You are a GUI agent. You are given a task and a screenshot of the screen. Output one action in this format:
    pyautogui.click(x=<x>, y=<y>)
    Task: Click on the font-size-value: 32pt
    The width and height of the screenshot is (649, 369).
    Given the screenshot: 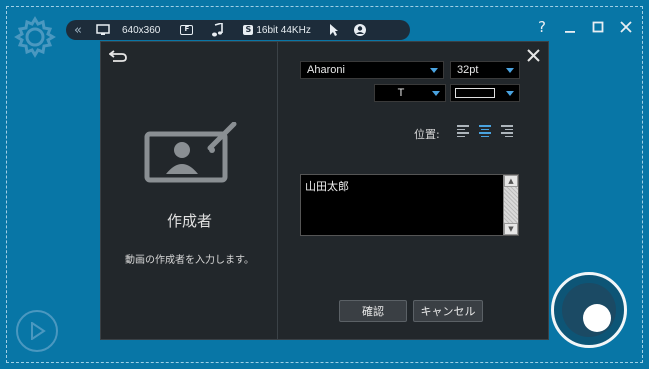 What is the action you would take?
    pyautogui.click(x=468, y=70)
    